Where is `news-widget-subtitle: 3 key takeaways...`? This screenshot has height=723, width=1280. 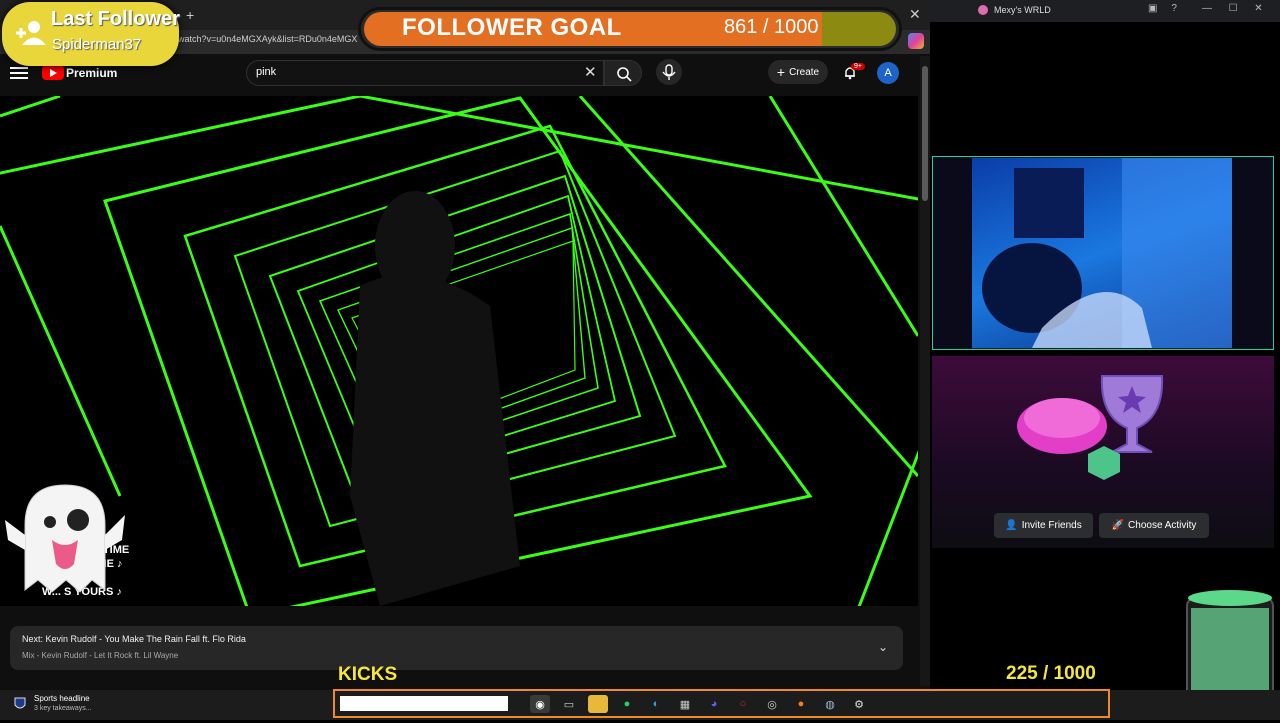 news-widget-subtitle: 3 key takeaways... is located at coordinates (63, 708).